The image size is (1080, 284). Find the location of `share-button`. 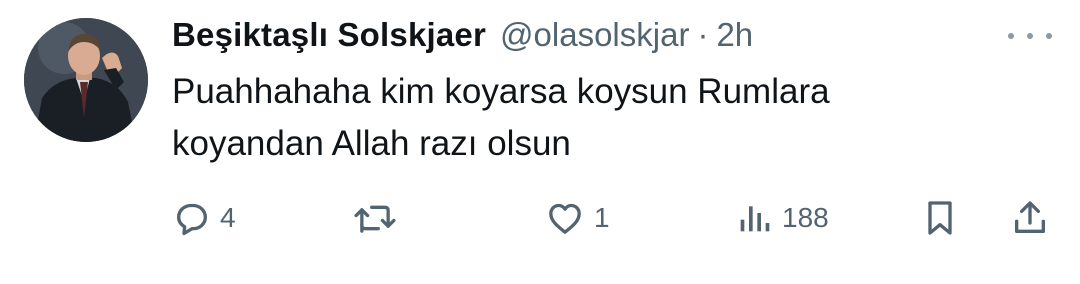

share-button is located at coordinates (1030, 218).